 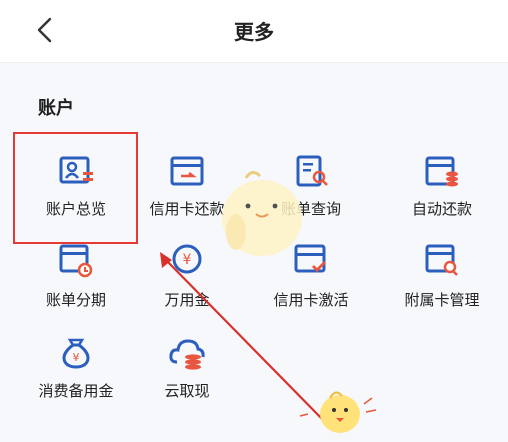 What do you see at coordinates (442, 300) in the screenshot?
I see `menu-item-label: 附属卡管理` at bounding box center [442, 300].